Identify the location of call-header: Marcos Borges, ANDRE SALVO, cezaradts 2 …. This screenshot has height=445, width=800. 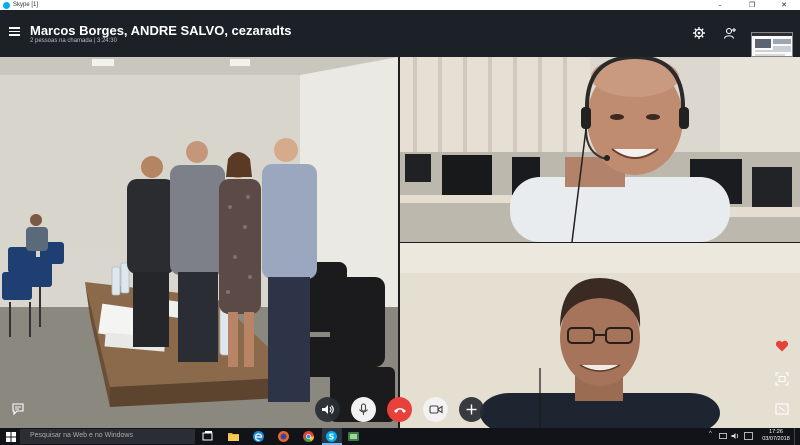
(400, 33).